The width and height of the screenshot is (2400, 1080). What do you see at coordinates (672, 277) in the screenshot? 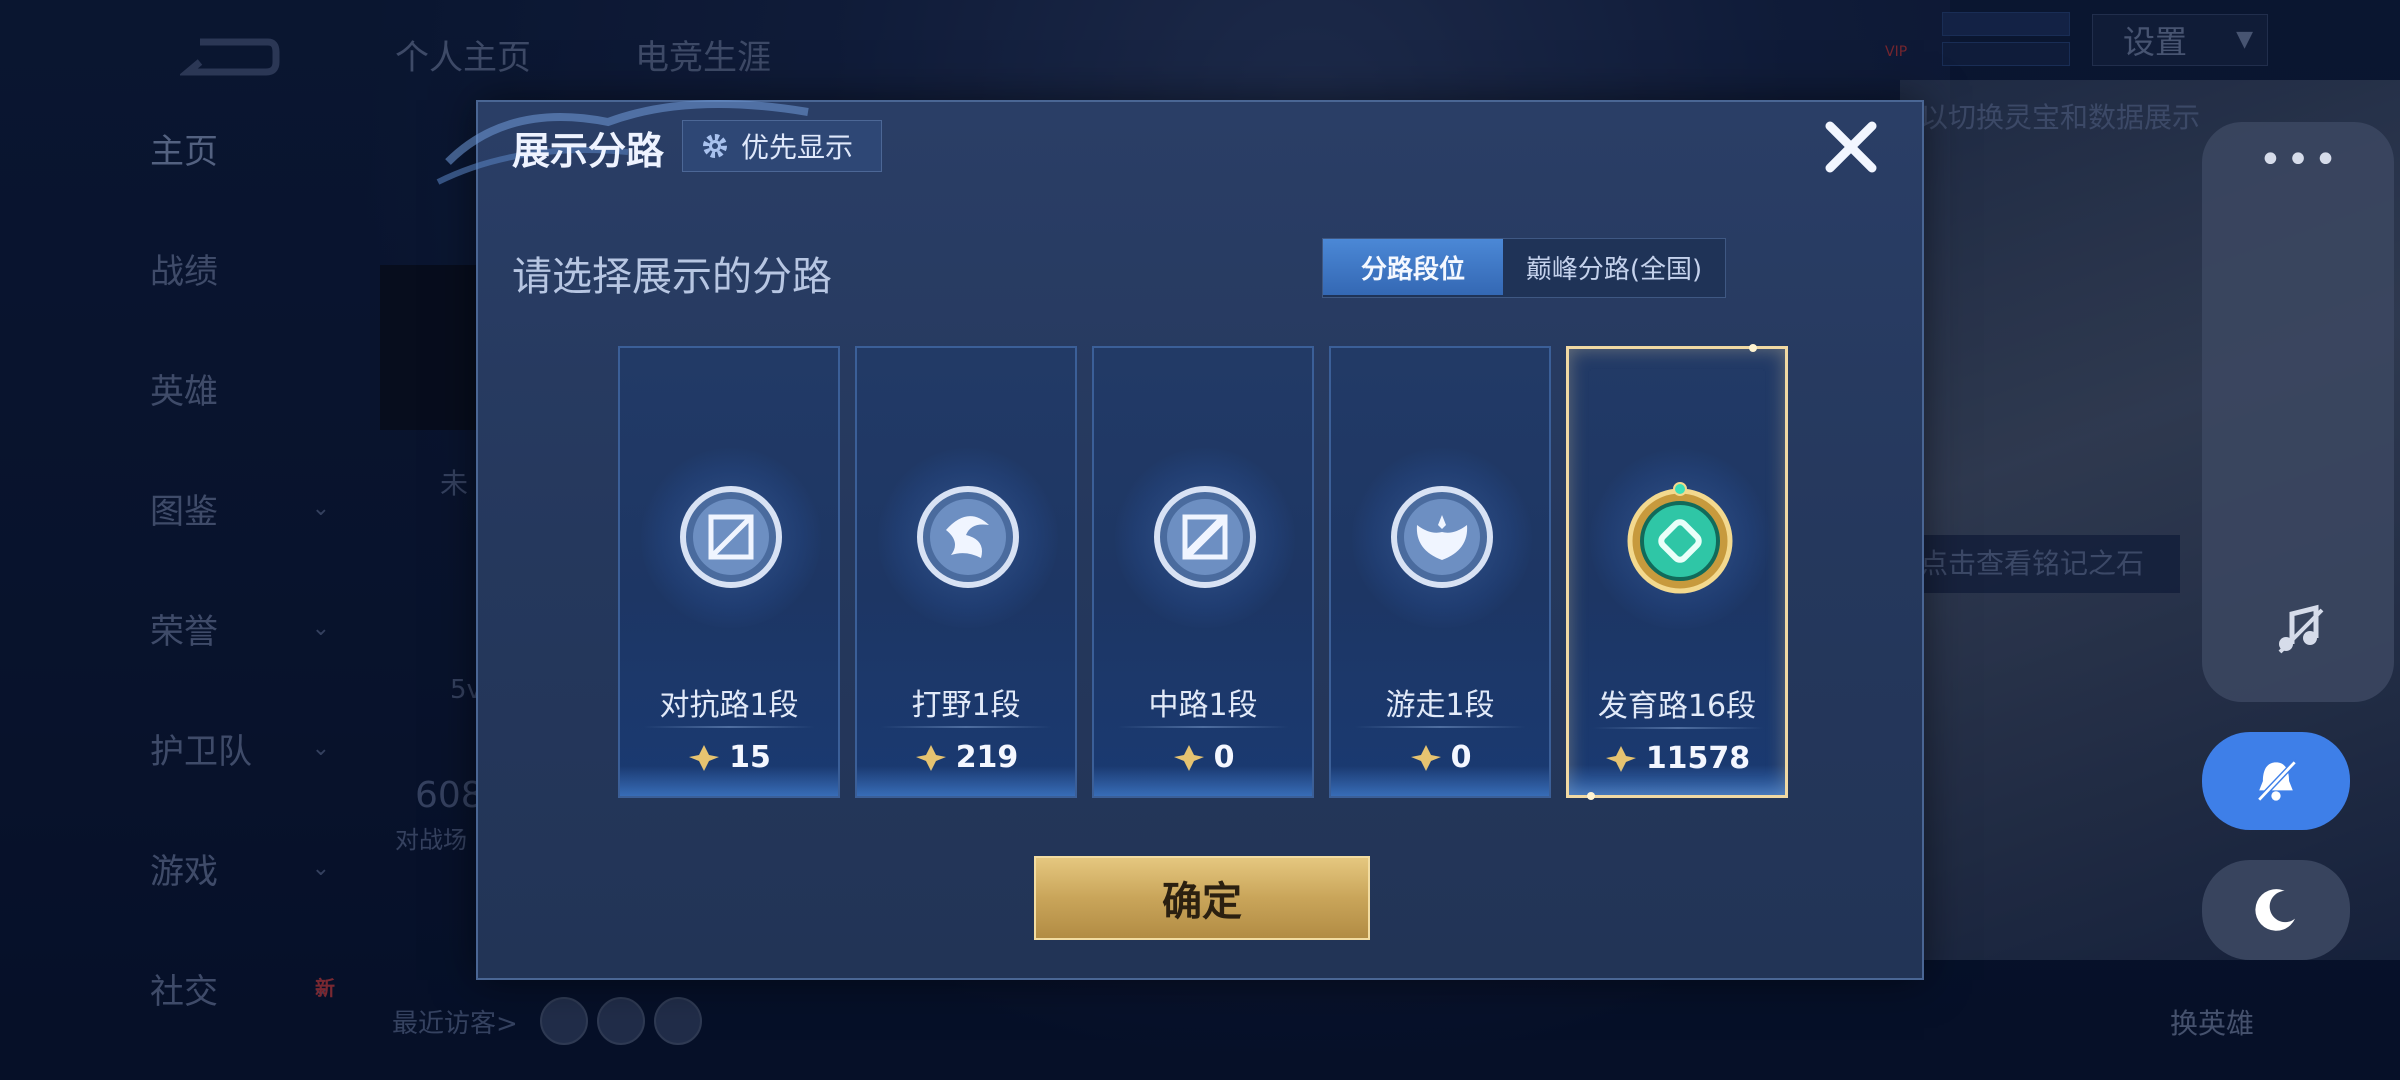
I see `dialog-subtitle: 请选择展示的分路` at bounding box center [672, 277].